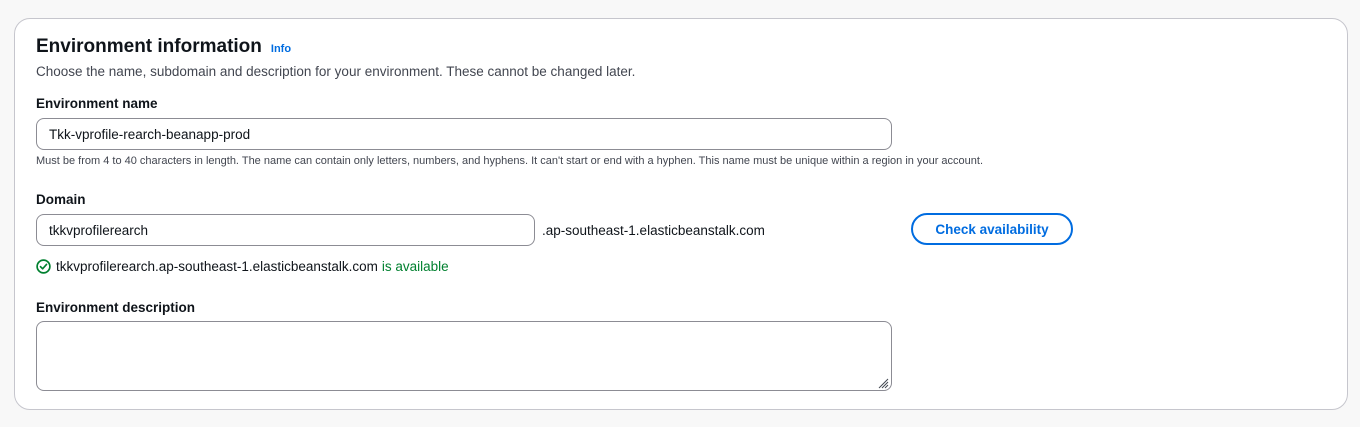 The width and height of the screenshot is (1360, 427). What do you see at coordinates (149, 46) in the screenshot?
I see `section-title: Environment information` at bounding box center [149, 46].